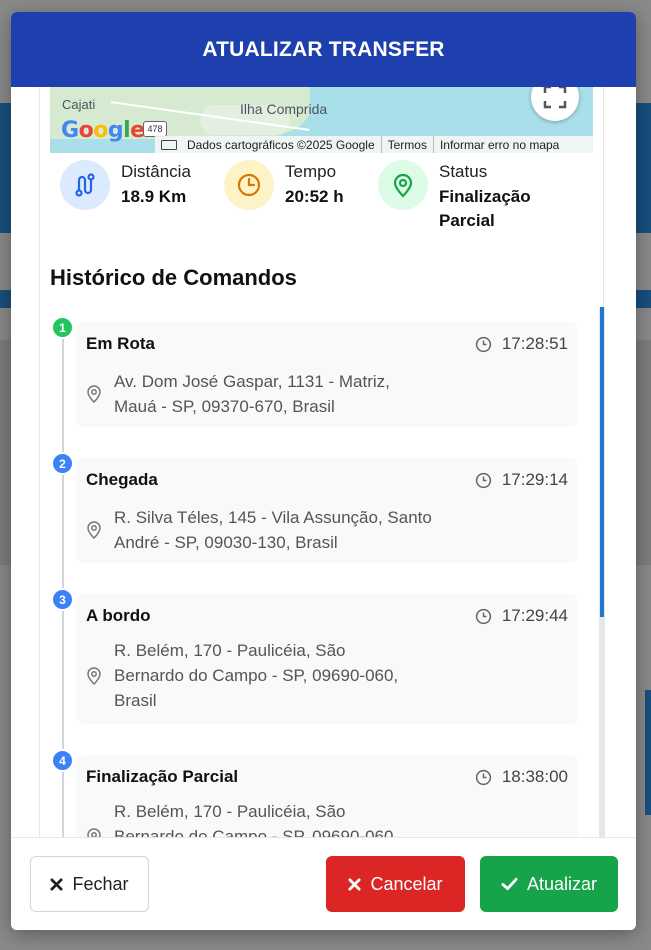 The image size is (651, 950). I want to click on command-title: Finalização Parcial, so click(162, 776).